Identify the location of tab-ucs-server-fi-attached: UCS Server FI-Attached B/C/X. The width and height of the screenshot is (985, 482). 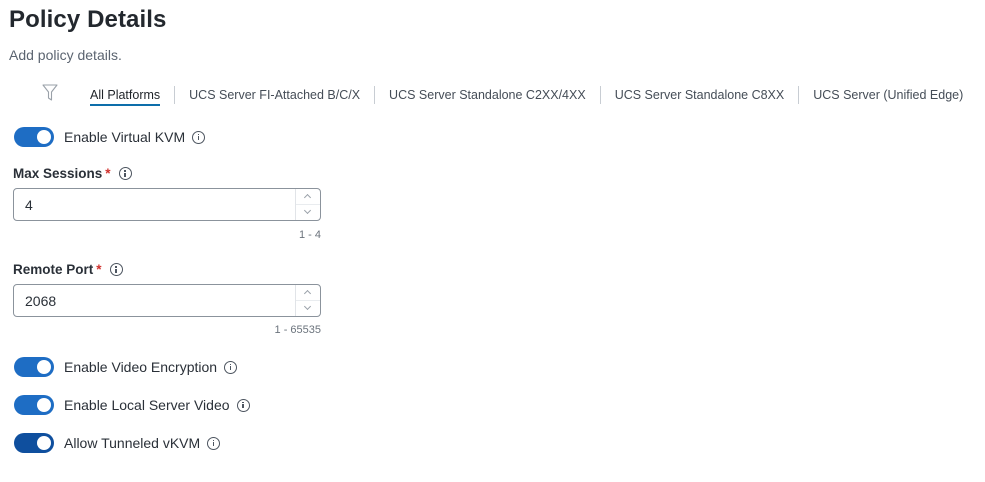
(274, 95).